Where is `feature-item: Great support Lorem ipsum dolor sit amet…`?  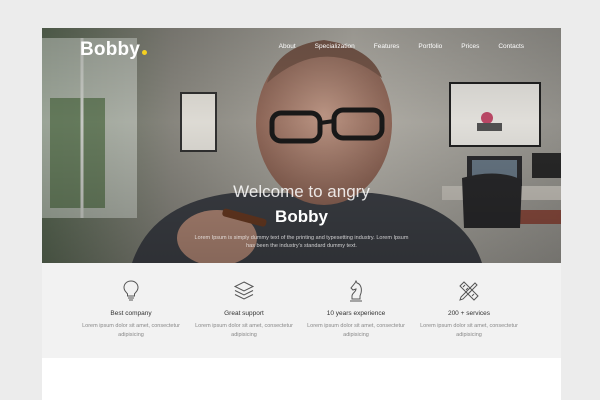
feature-item: Great support Lorem ipsum dolor sit amet… is located at coordinates (244, 301).